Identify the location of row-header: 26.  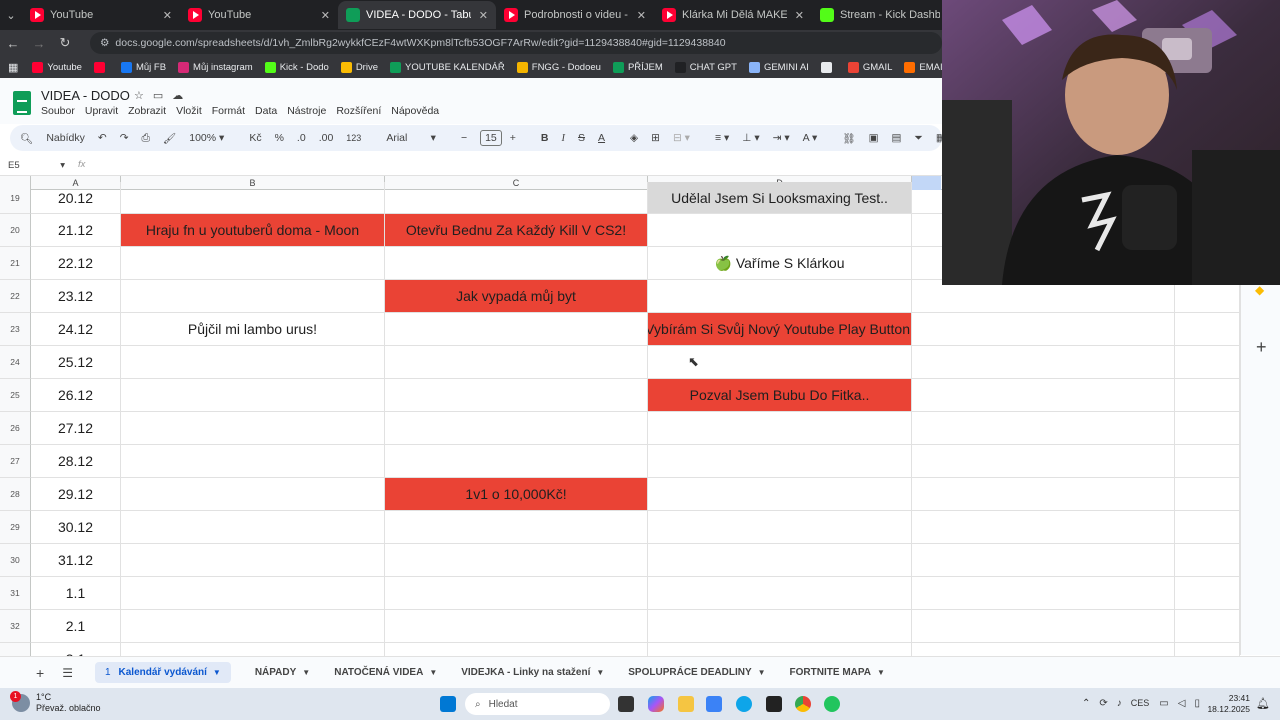
(15, 428).